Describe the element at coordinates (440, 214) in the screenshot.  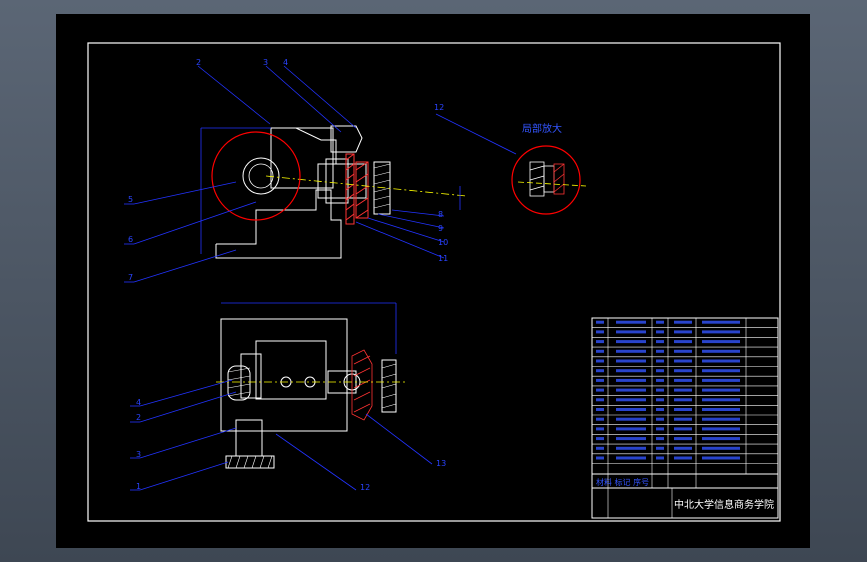
I see `callout-top-7: 8` at that location.